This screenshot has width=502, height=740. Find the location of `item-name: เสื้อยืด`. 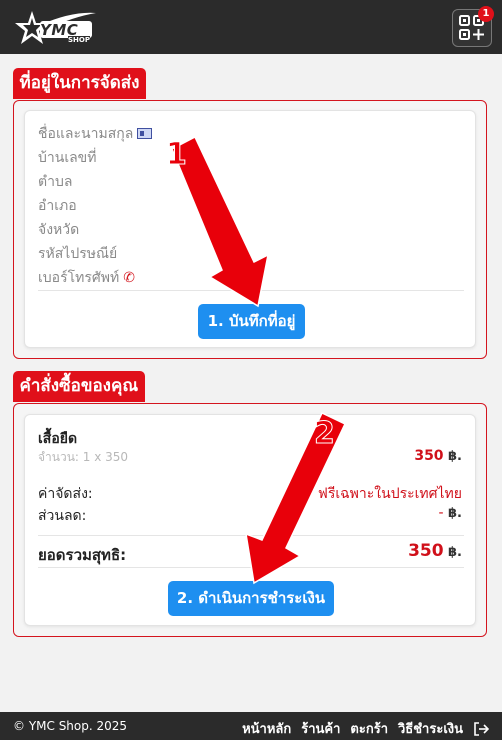

item-name: เสื้อยืด is located at coordinates (58, 439).